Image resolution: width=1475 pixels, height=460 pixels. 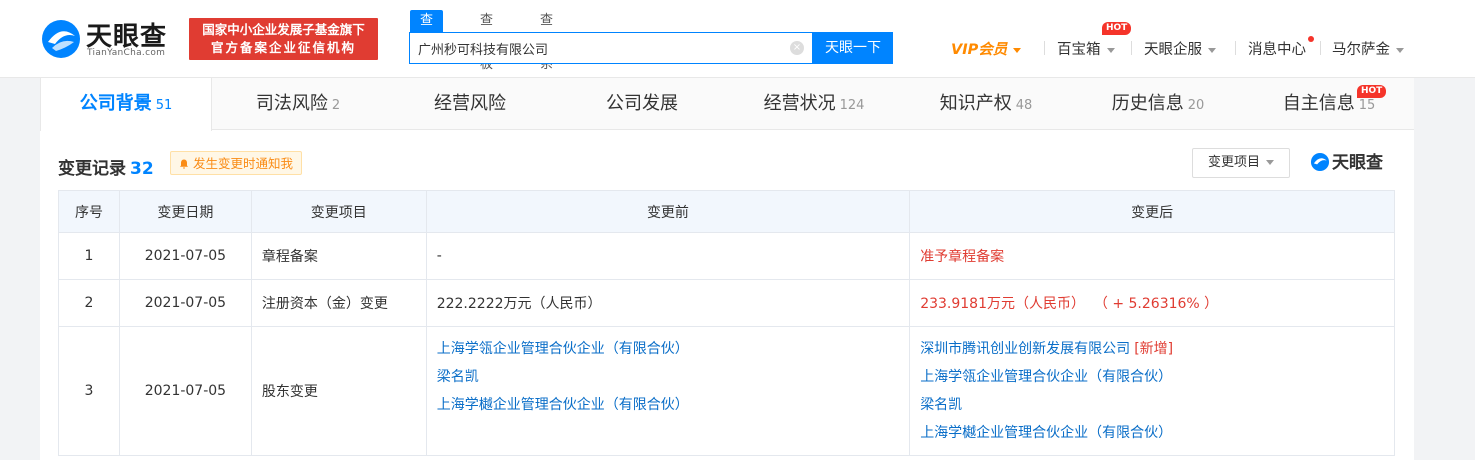 I want to click on cell-item: 股东变更, so click(x=338, y=391).